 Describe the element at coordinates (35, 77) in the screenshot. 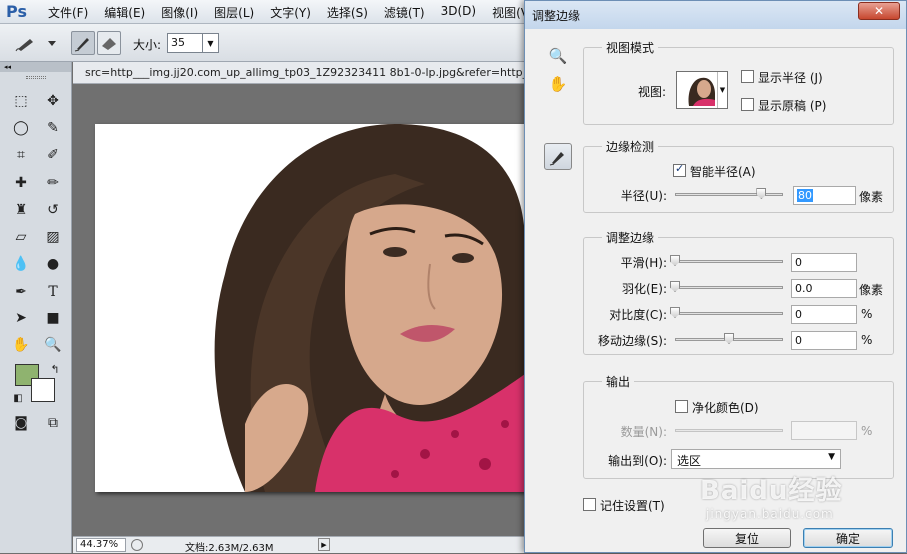

I see `panel-grip` at that location.